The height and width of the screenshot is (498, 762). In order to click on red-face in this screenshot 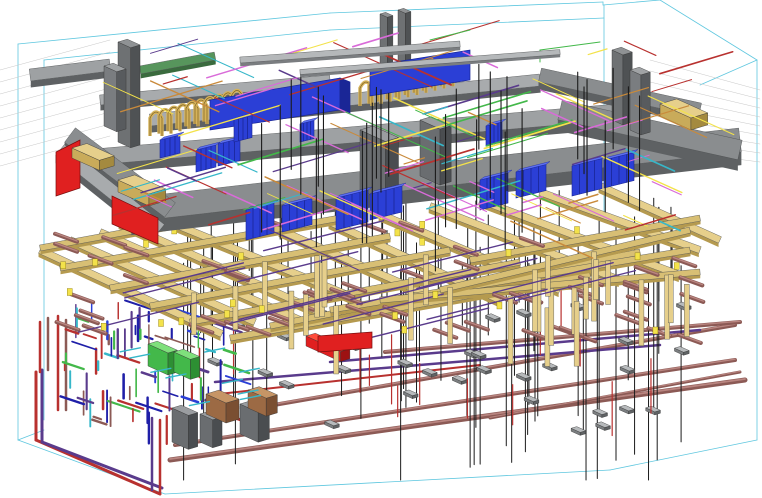, I will do `click(345, 342)`.